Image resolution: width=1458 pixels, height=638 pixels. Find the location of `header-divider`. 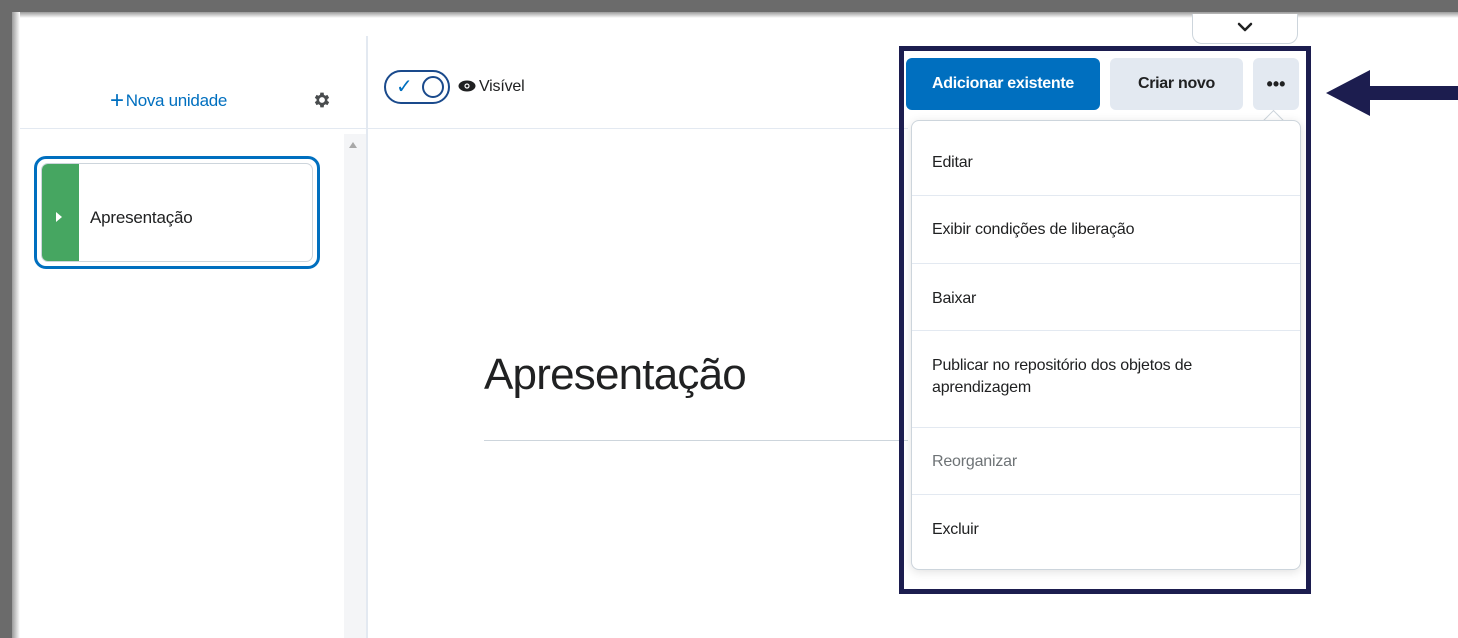

header-divider is located at coordinates (638, 128).